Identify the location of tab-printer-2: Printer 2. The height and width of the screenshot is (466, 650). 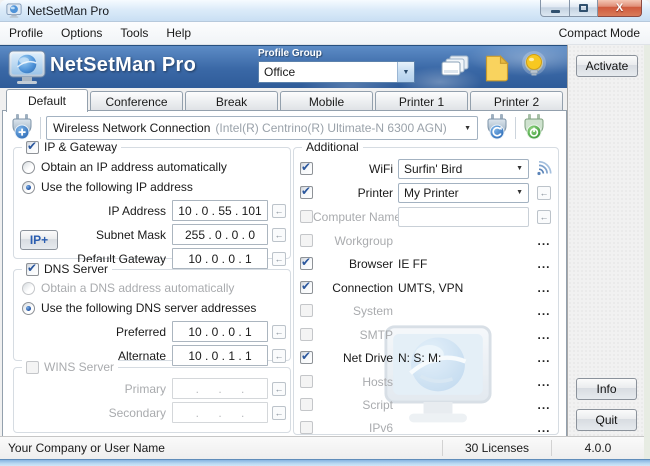
(516, 101).